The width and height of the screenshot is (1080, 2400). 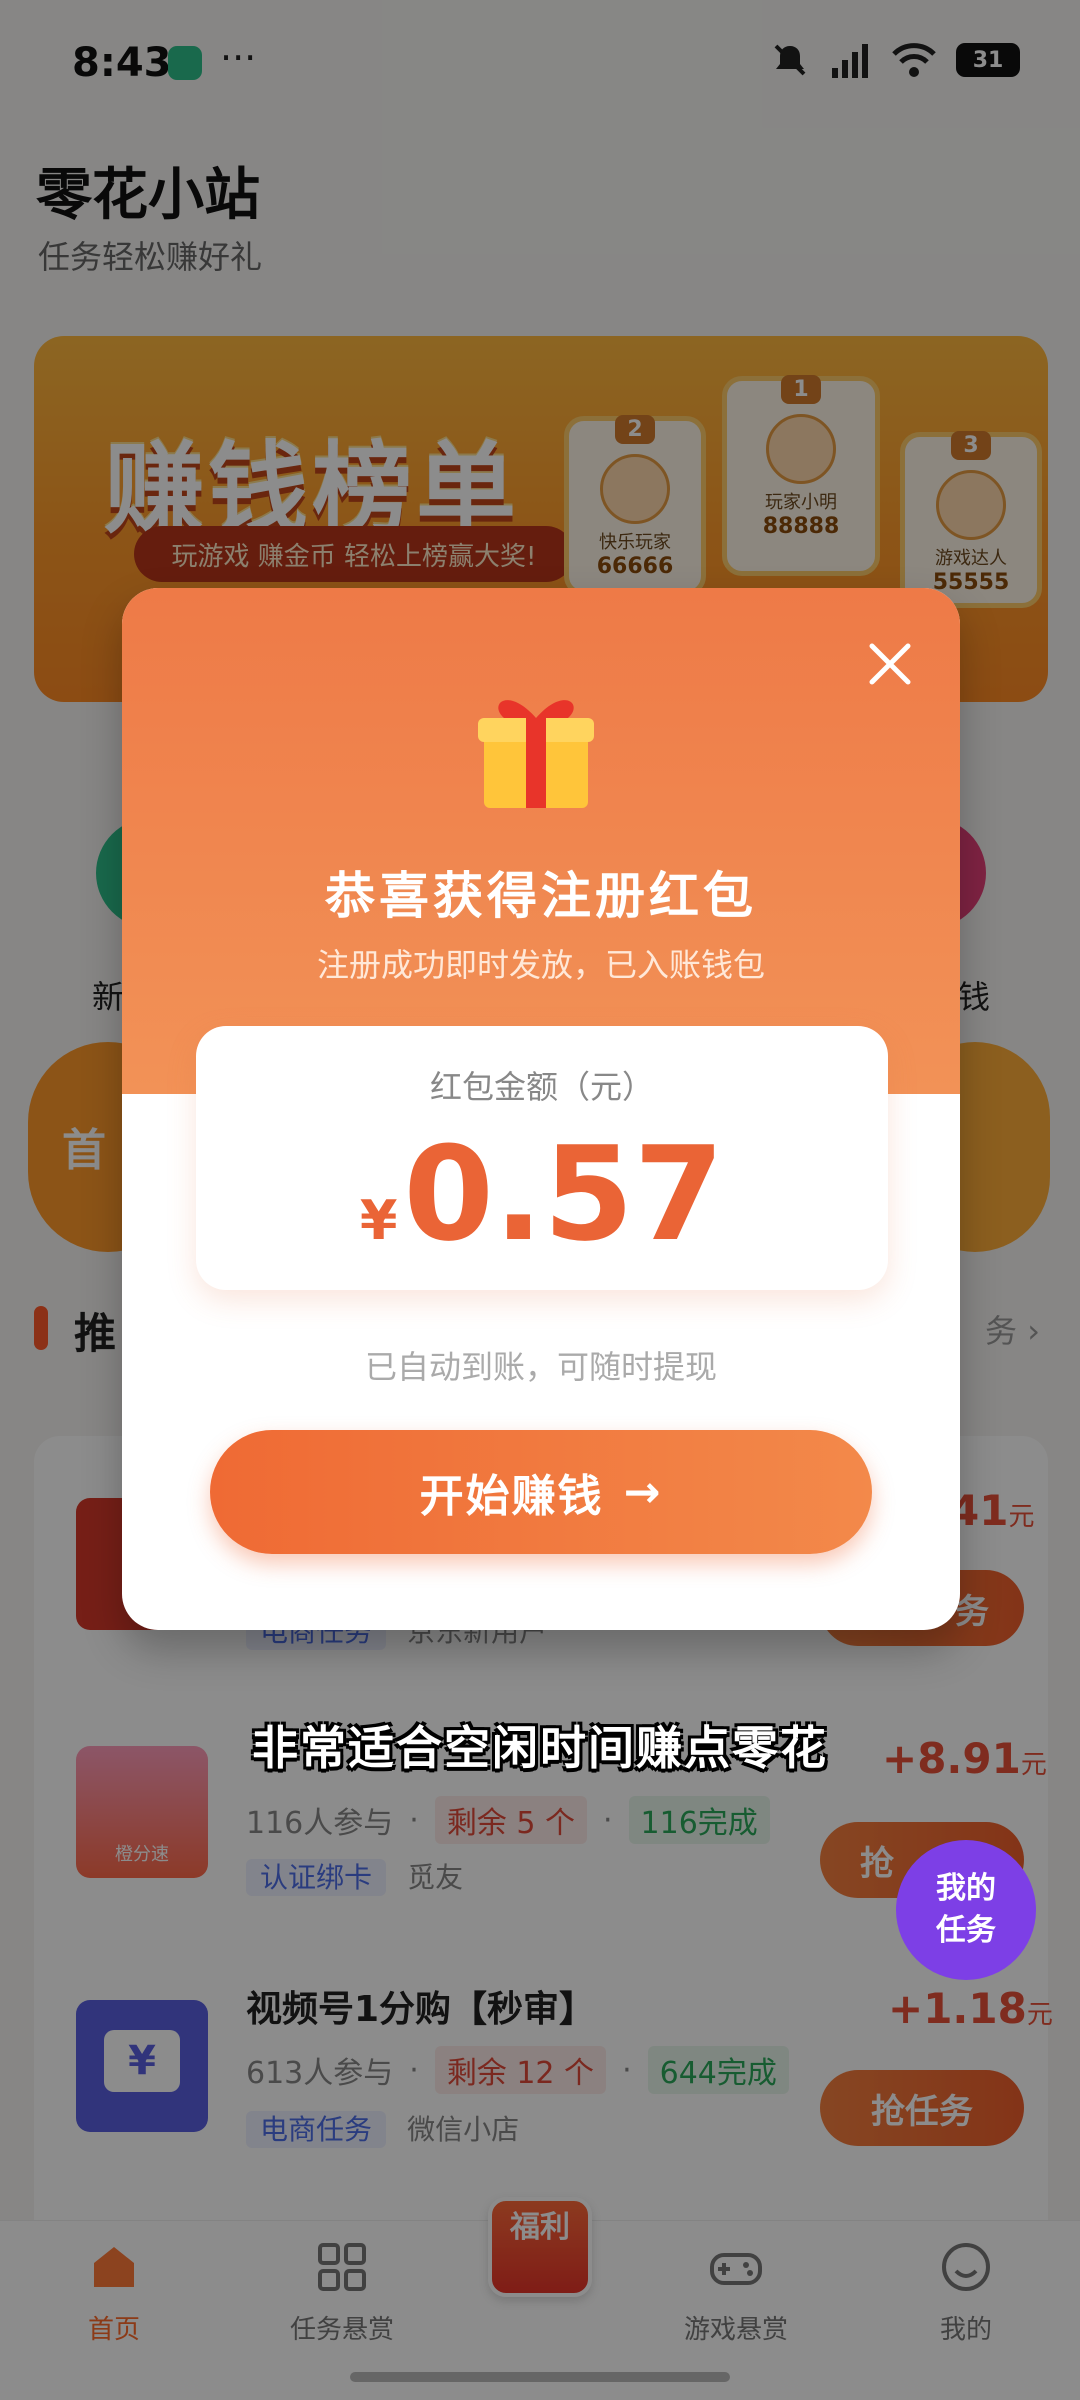 I want to click on video-caption: 非常适合空闲时间赚点零花, so click(x=540, y=1748).